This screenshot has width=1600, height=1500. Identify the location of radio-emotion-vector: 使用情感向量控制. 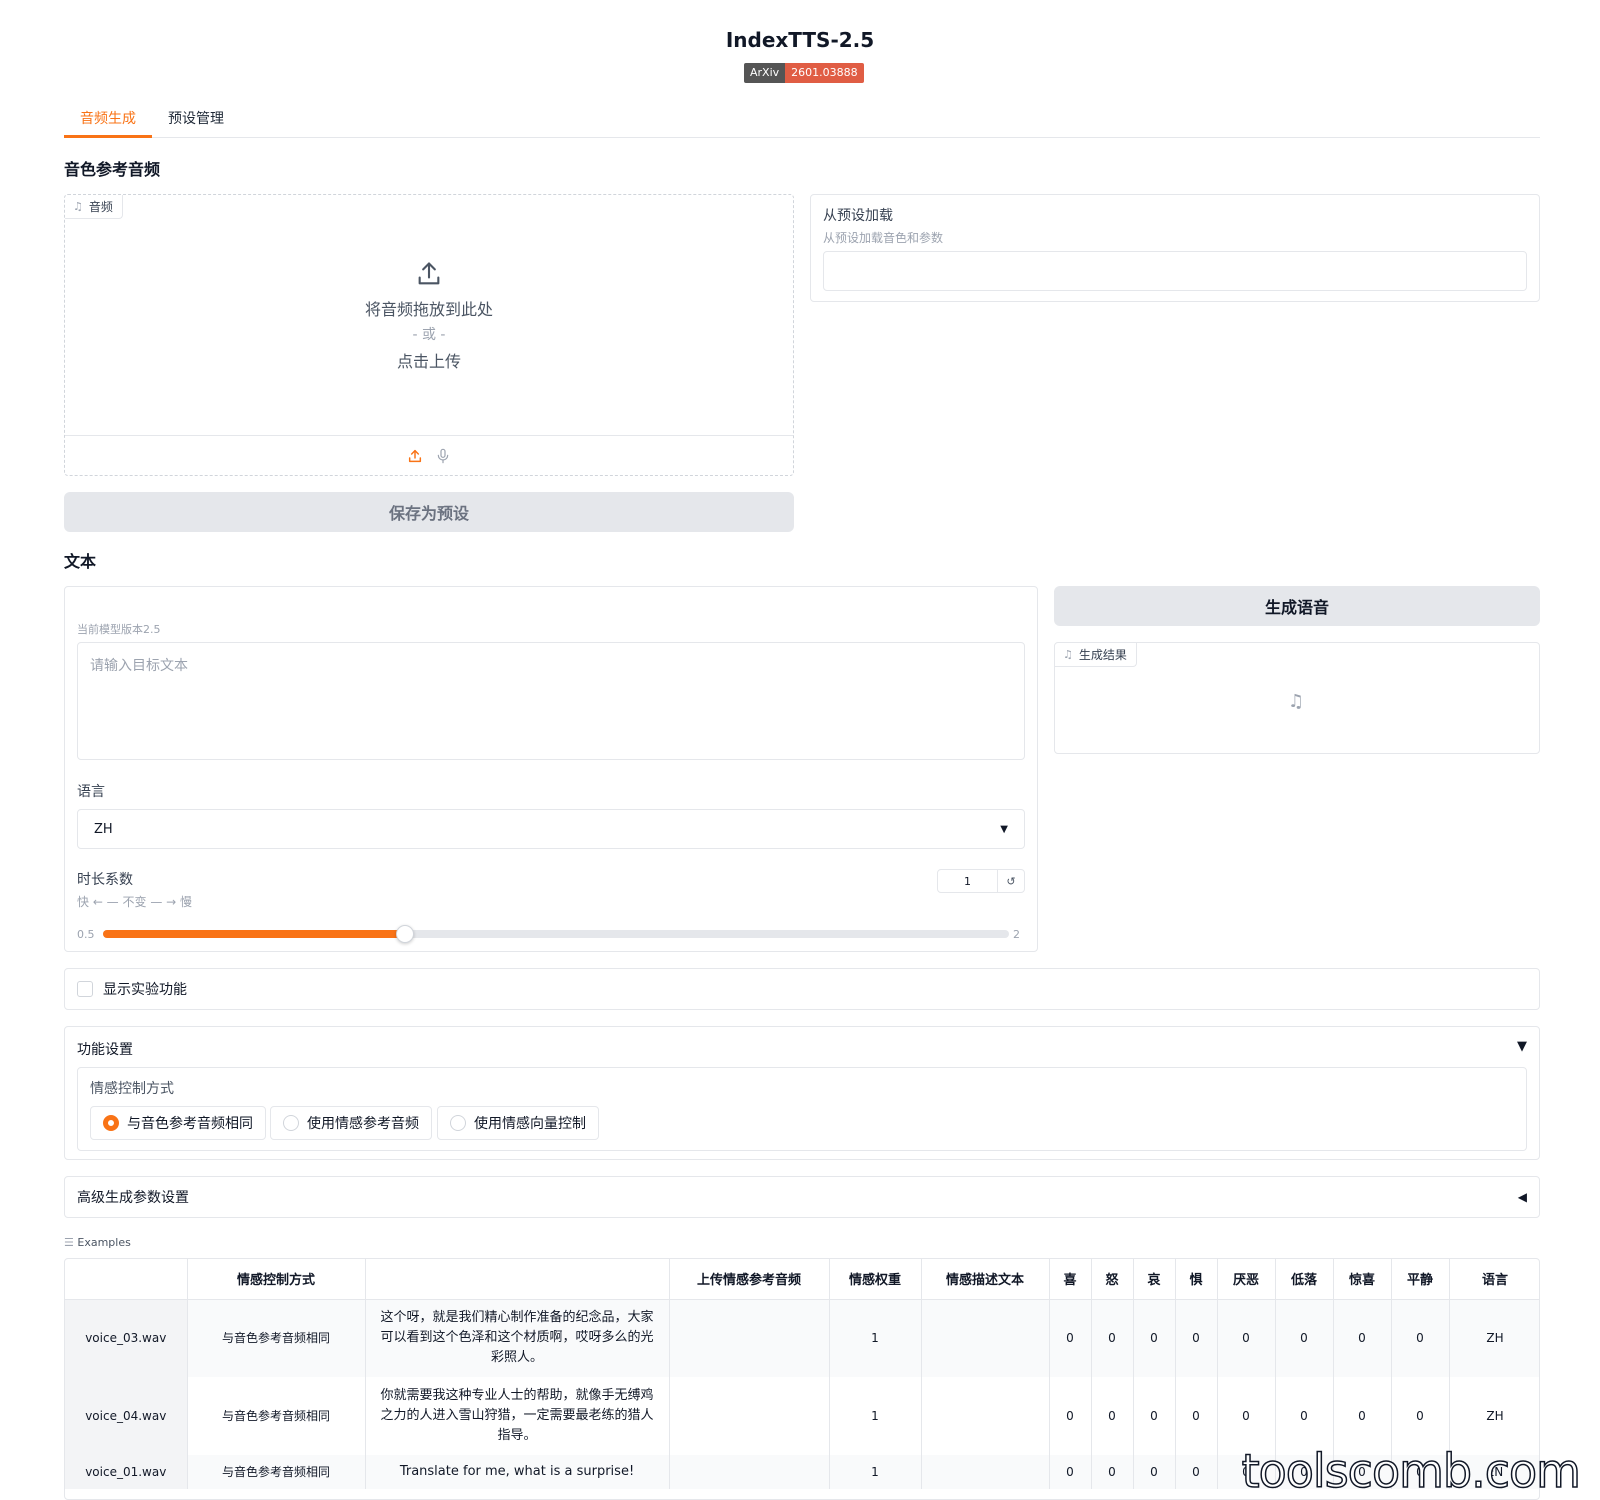
(518, 1123).